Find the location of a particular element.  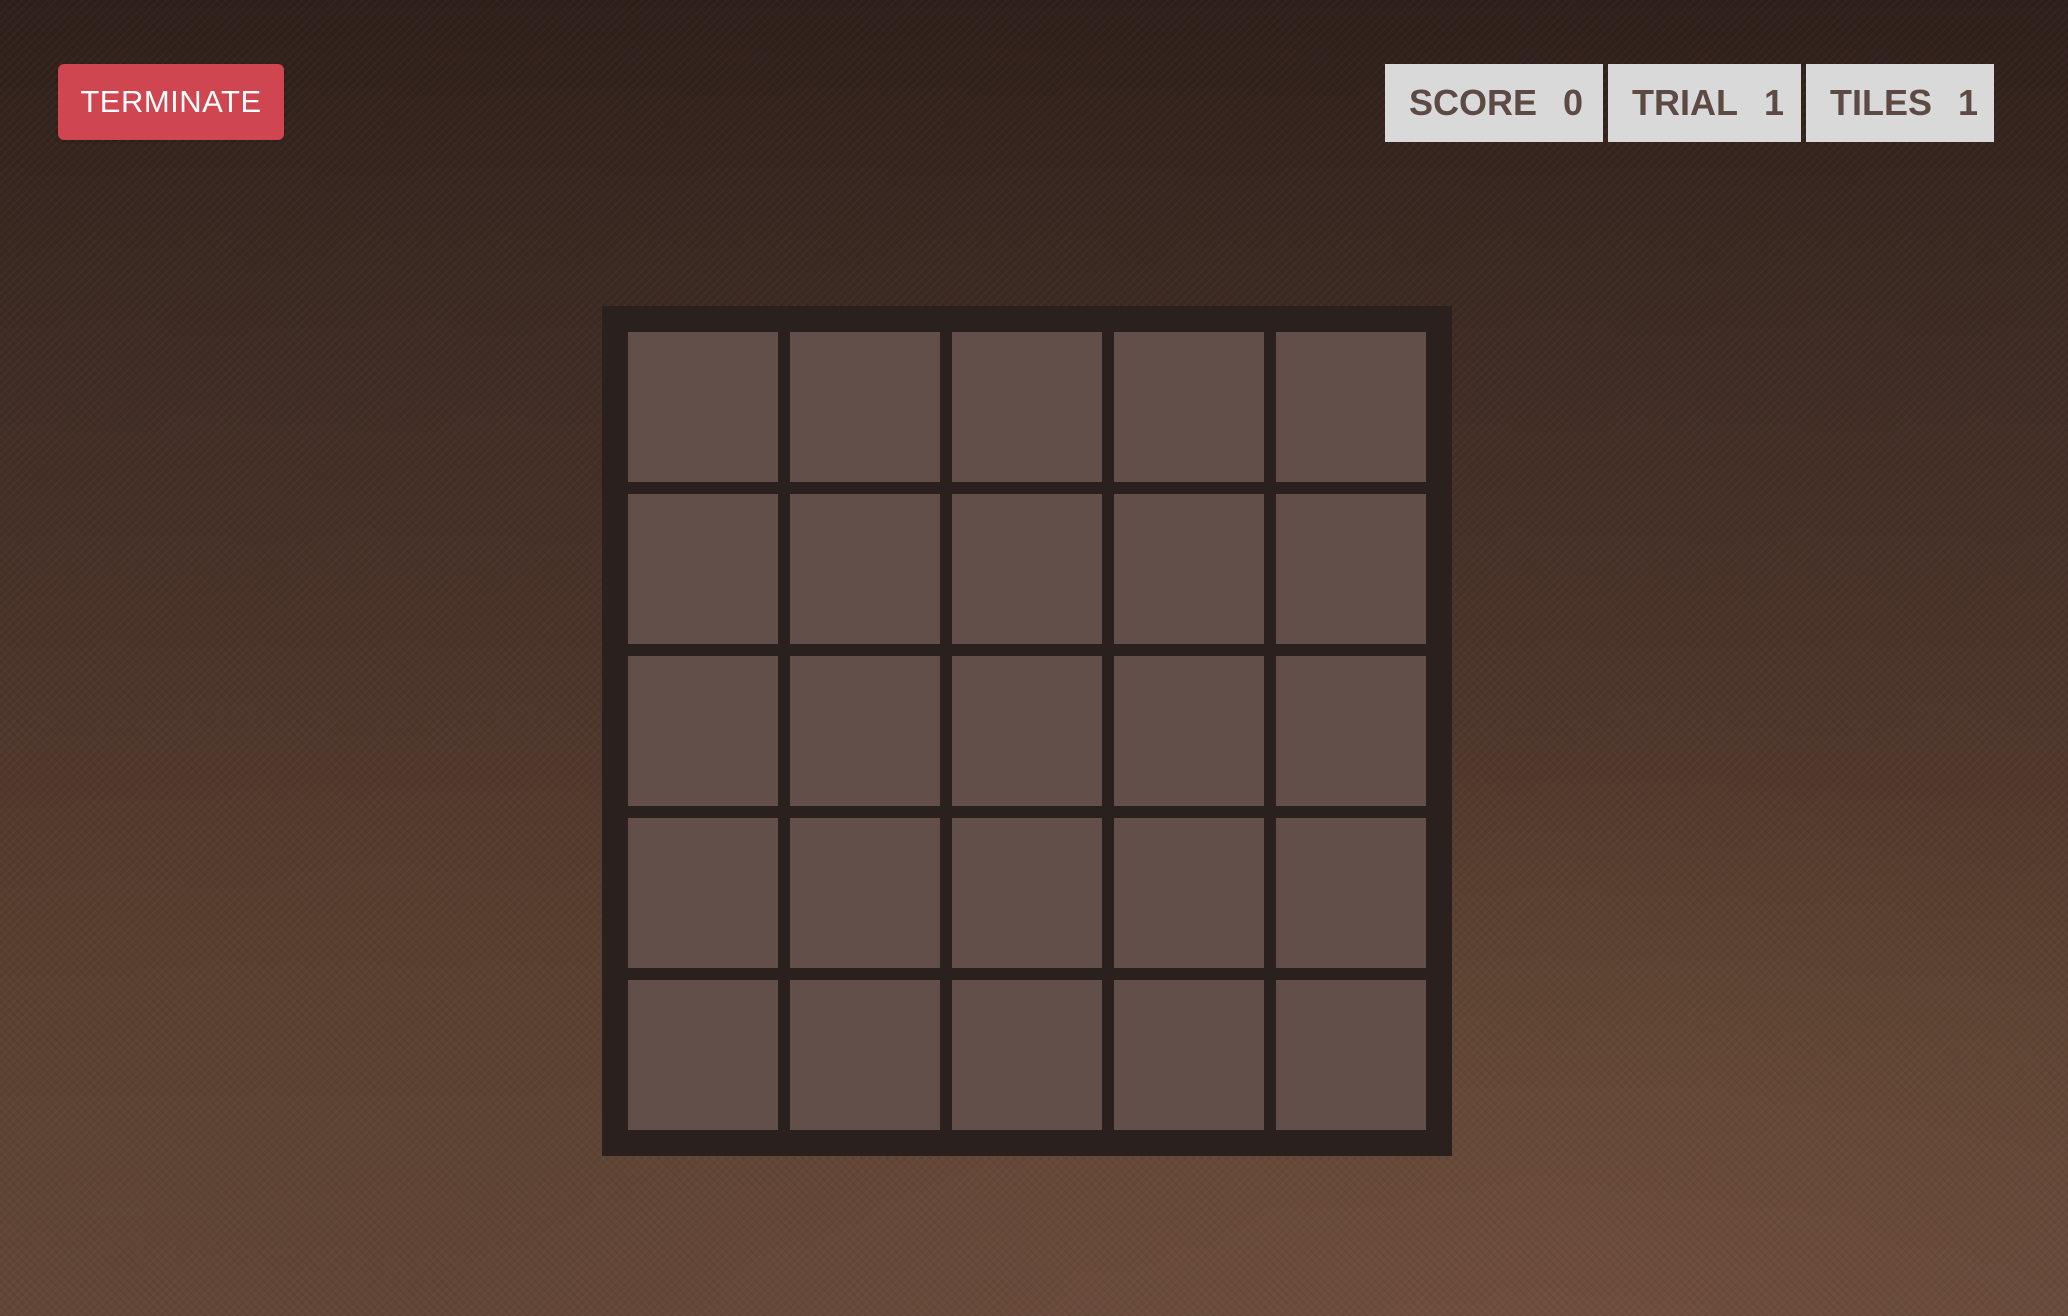

board-tile-r3-c3 is located at coordinates (1189, 893).